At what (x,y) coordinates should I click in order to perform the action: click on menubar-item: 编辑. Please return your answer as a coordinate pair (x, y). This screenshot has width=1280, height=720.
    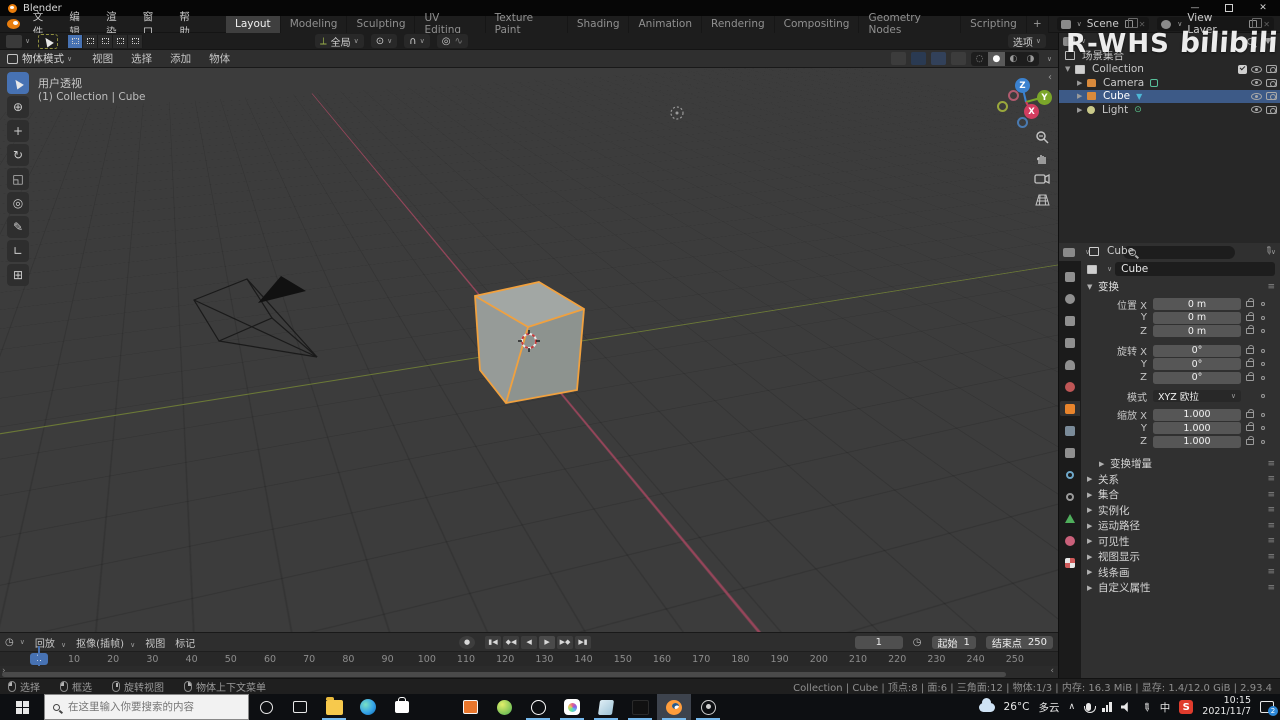
    Looking at the image, I should click on (79, 24).